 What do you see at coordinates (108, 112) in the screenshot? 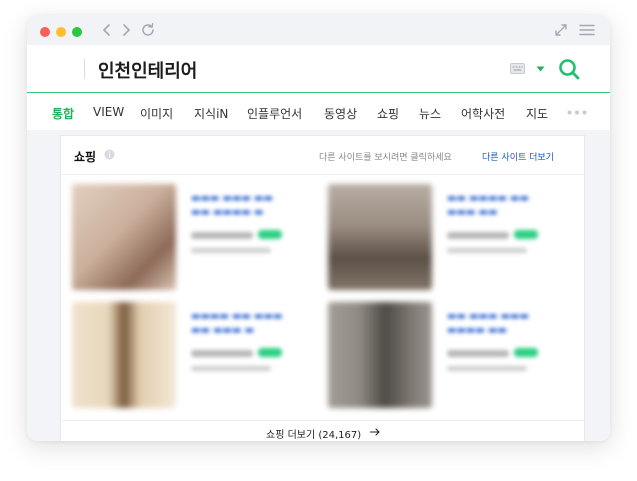
I see `tab-view: VIEW` at bounding box center [108, 112].